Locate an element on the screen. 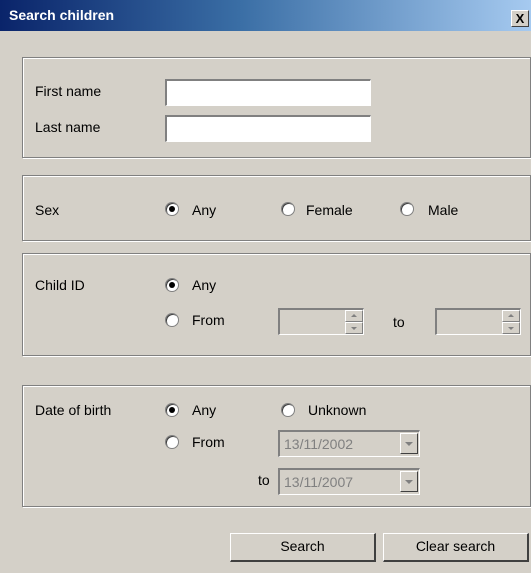 Image resolution: width=531 pixels, height=573 pixels. child-id-from-spin-buttons is located at coordinates (354, 322).